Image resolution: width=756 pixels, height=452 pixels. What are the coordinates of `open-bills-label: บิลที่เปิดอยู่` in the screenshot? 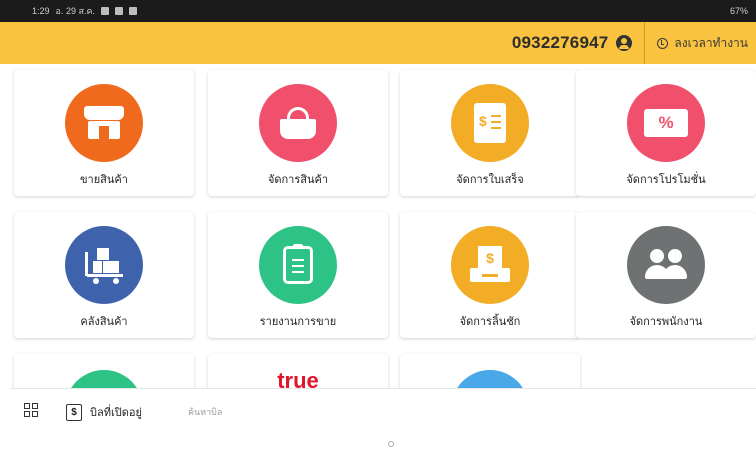 It's located at (116, 413).